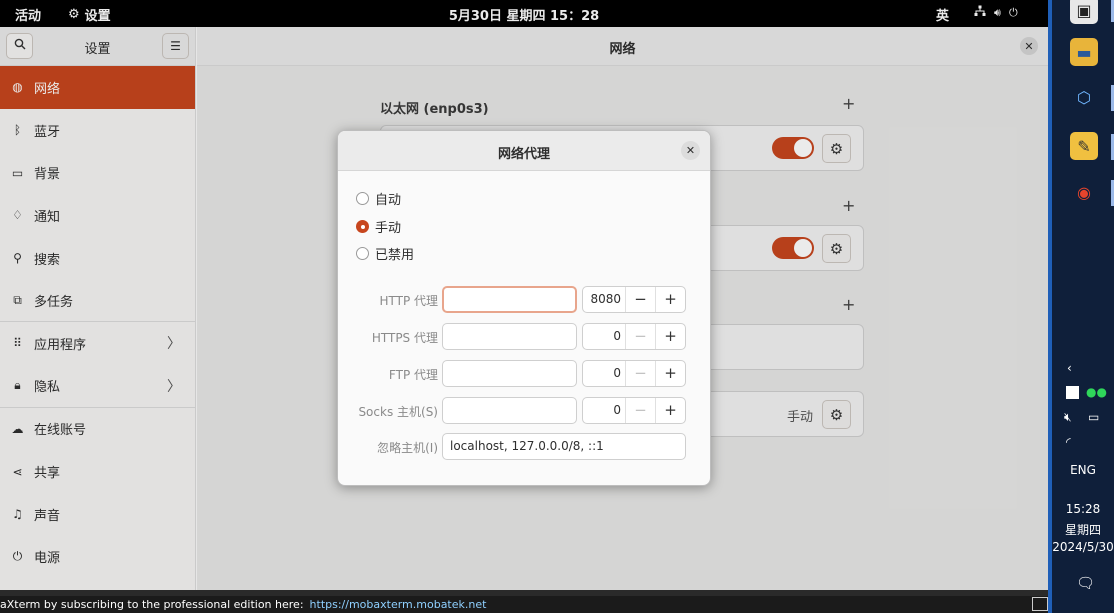 The height and width of the screenshot is (613, 1114). Describe the element at coordinates (388, 228) in the screenshot. I see `radio-label: 手动` at that location.